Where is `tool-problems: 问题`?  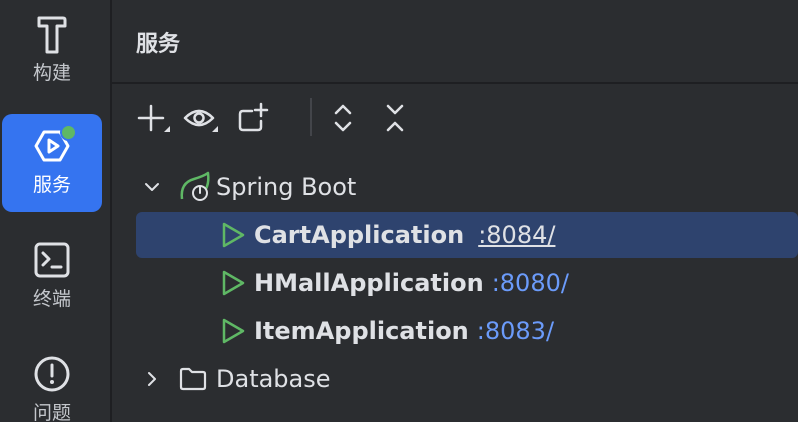 tool-problems: 问题 is located at coordinates (52, 382).